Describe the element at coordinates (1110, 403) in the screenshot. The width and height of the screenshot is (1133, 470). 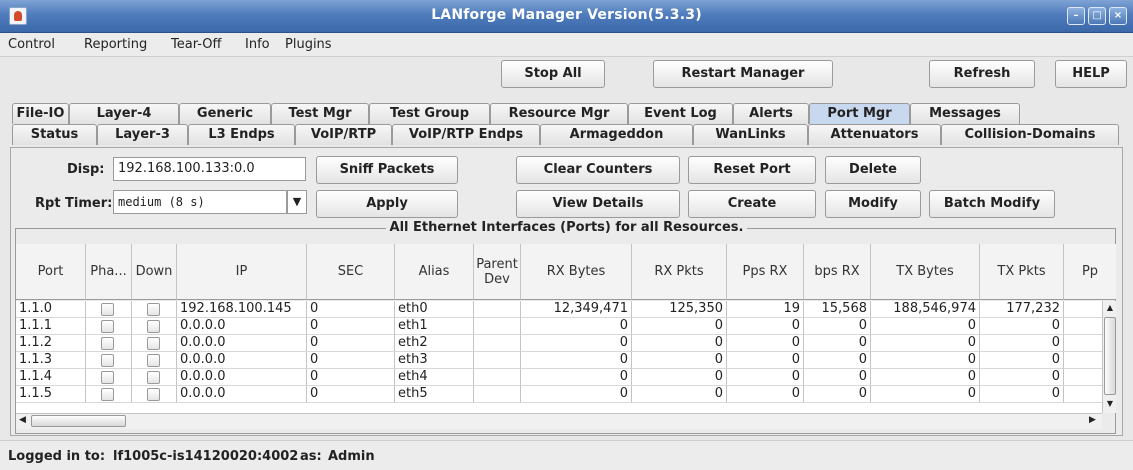
I see `scroll-down-icon: ▼` at that location.